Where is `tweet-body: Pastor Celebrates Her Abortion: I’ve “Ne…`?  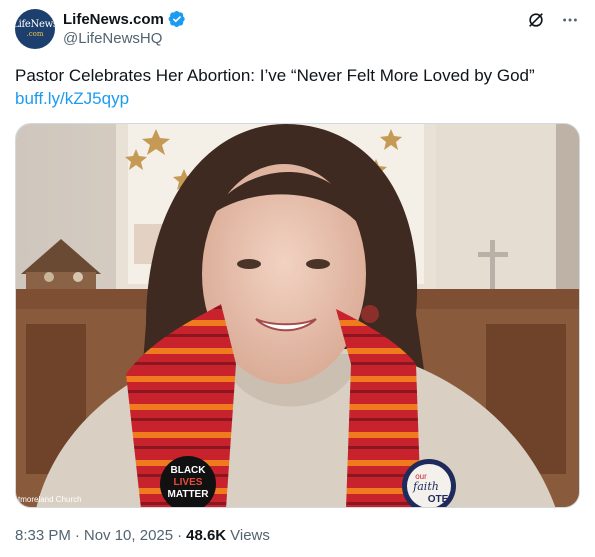
tweet-body: Pastor Celebrates Her Abortion: I’ve “Ne… is located at coordinates (275, 75).